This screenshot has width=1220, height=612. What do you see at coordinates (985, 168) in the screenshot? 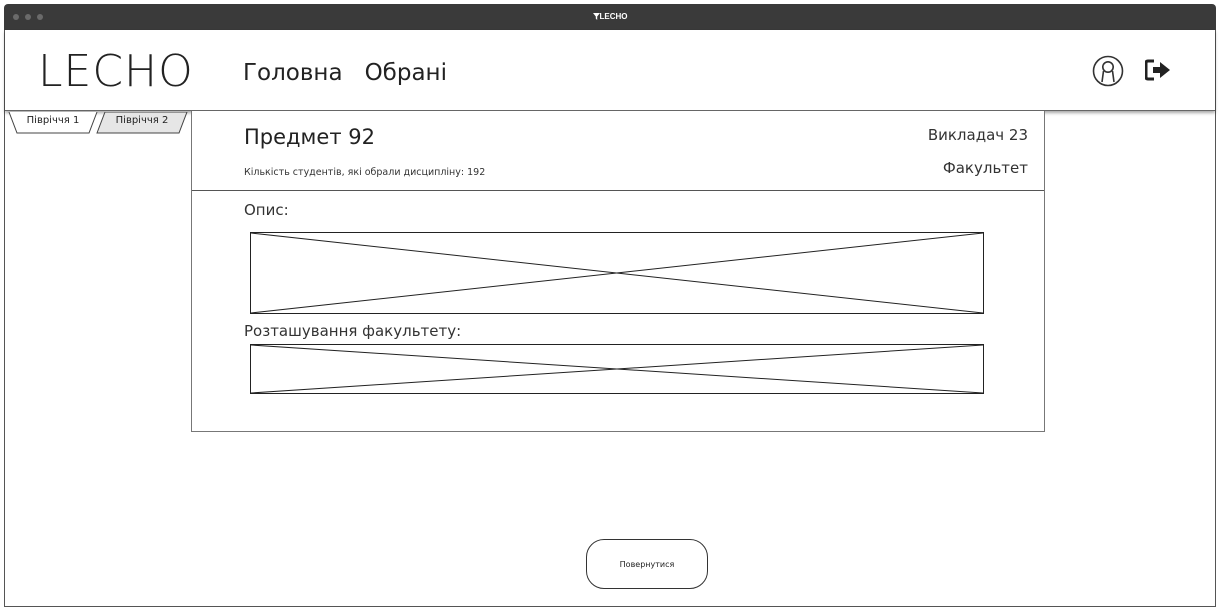
I see `faculty-name: Факультет` at bounding box center [985, 168].